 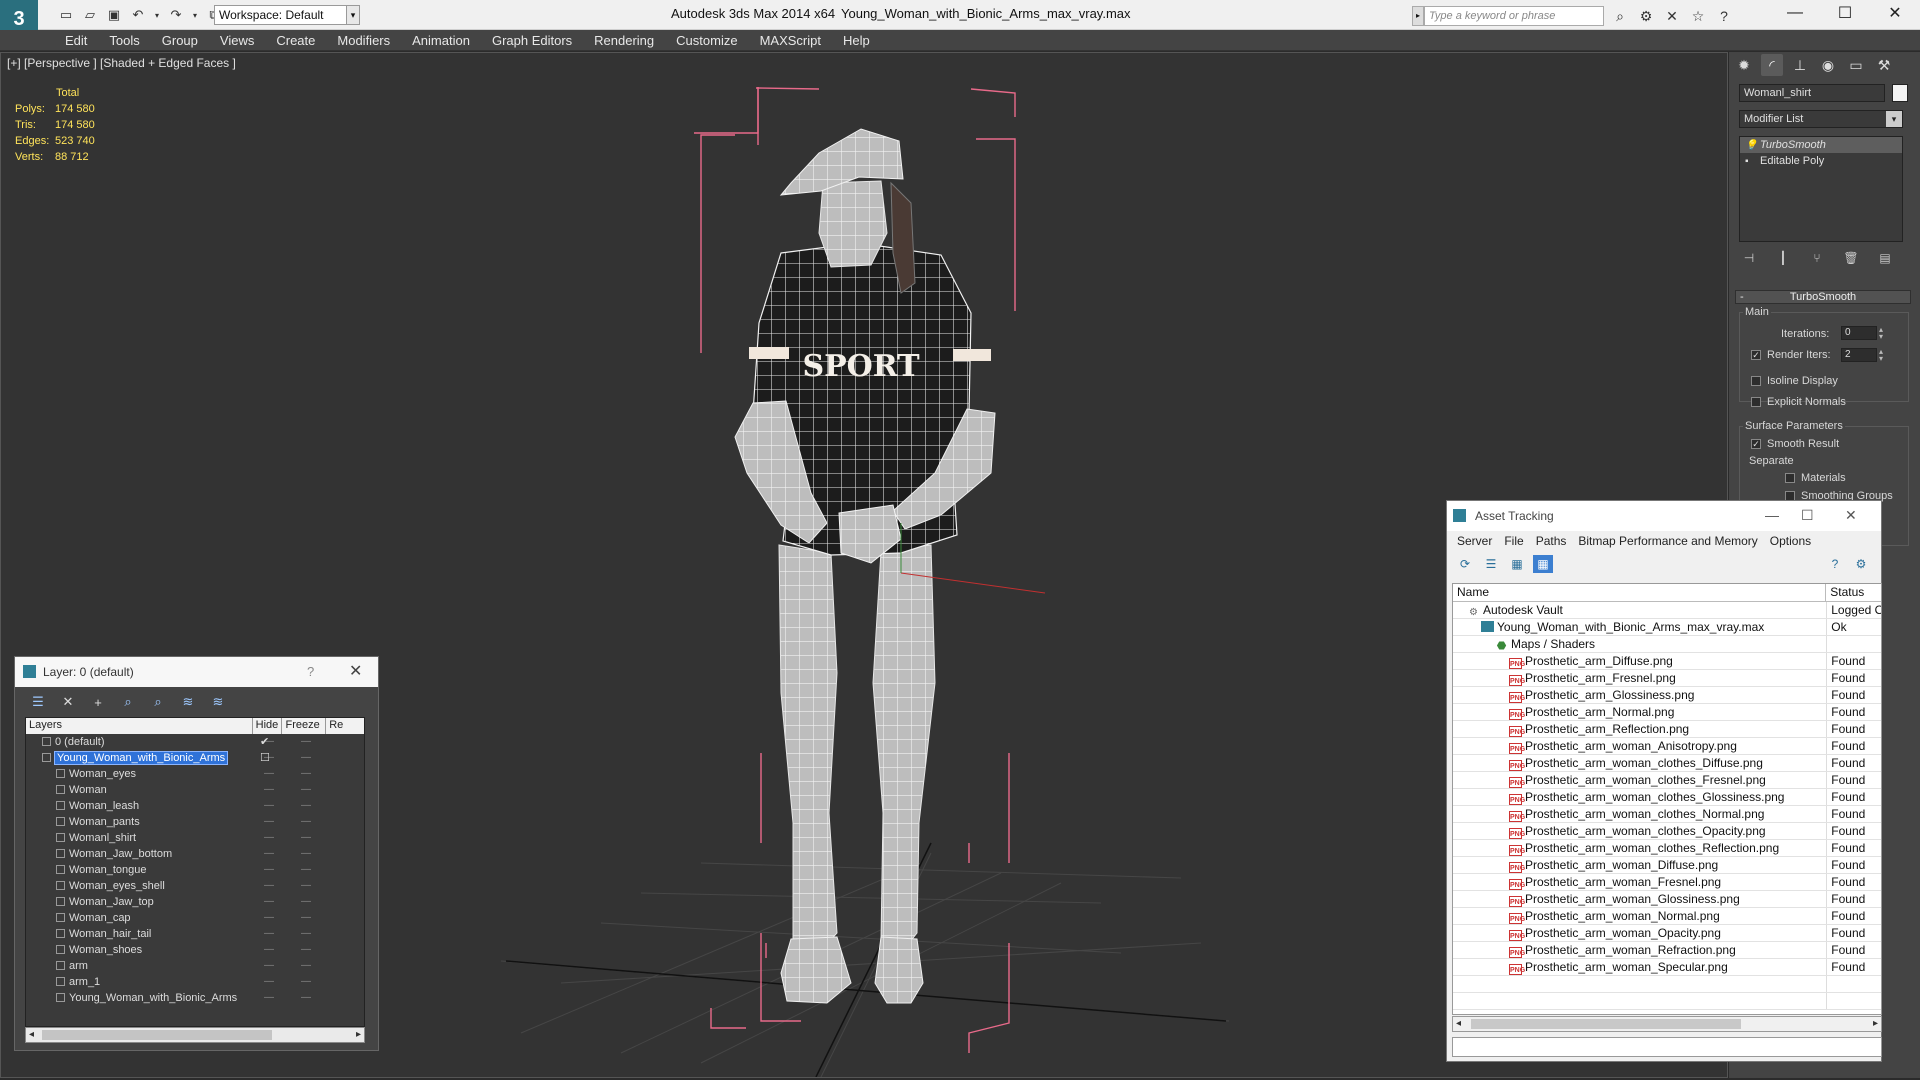 What do you see at coordinates (1667, 933) in the screenshot?
I see `asset-row: PNGProsthetic_arm_woman_Opacity.png Found` at bounding box center [1667, 933].